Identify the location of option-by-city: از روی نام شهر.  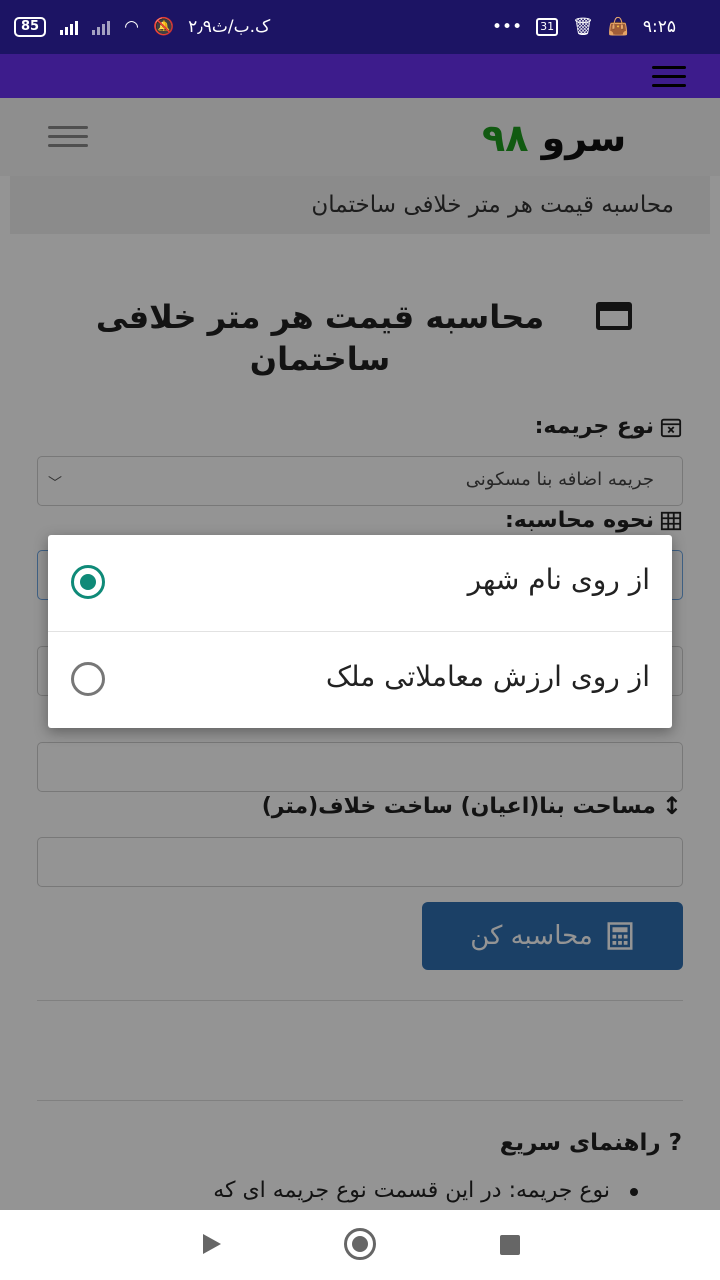
(360, 583).